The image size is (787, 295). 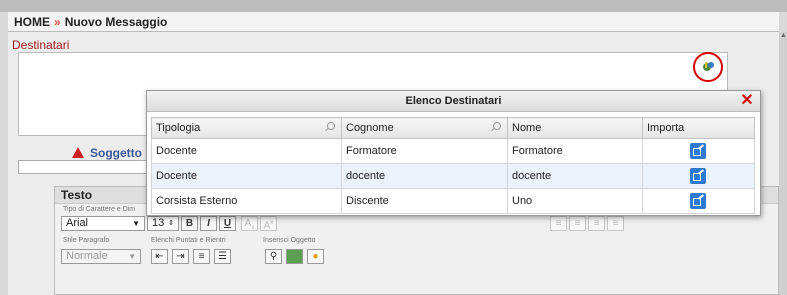 I want to click on insert-group-label: Inserisci Oggetto, so click(x=289, y=240).